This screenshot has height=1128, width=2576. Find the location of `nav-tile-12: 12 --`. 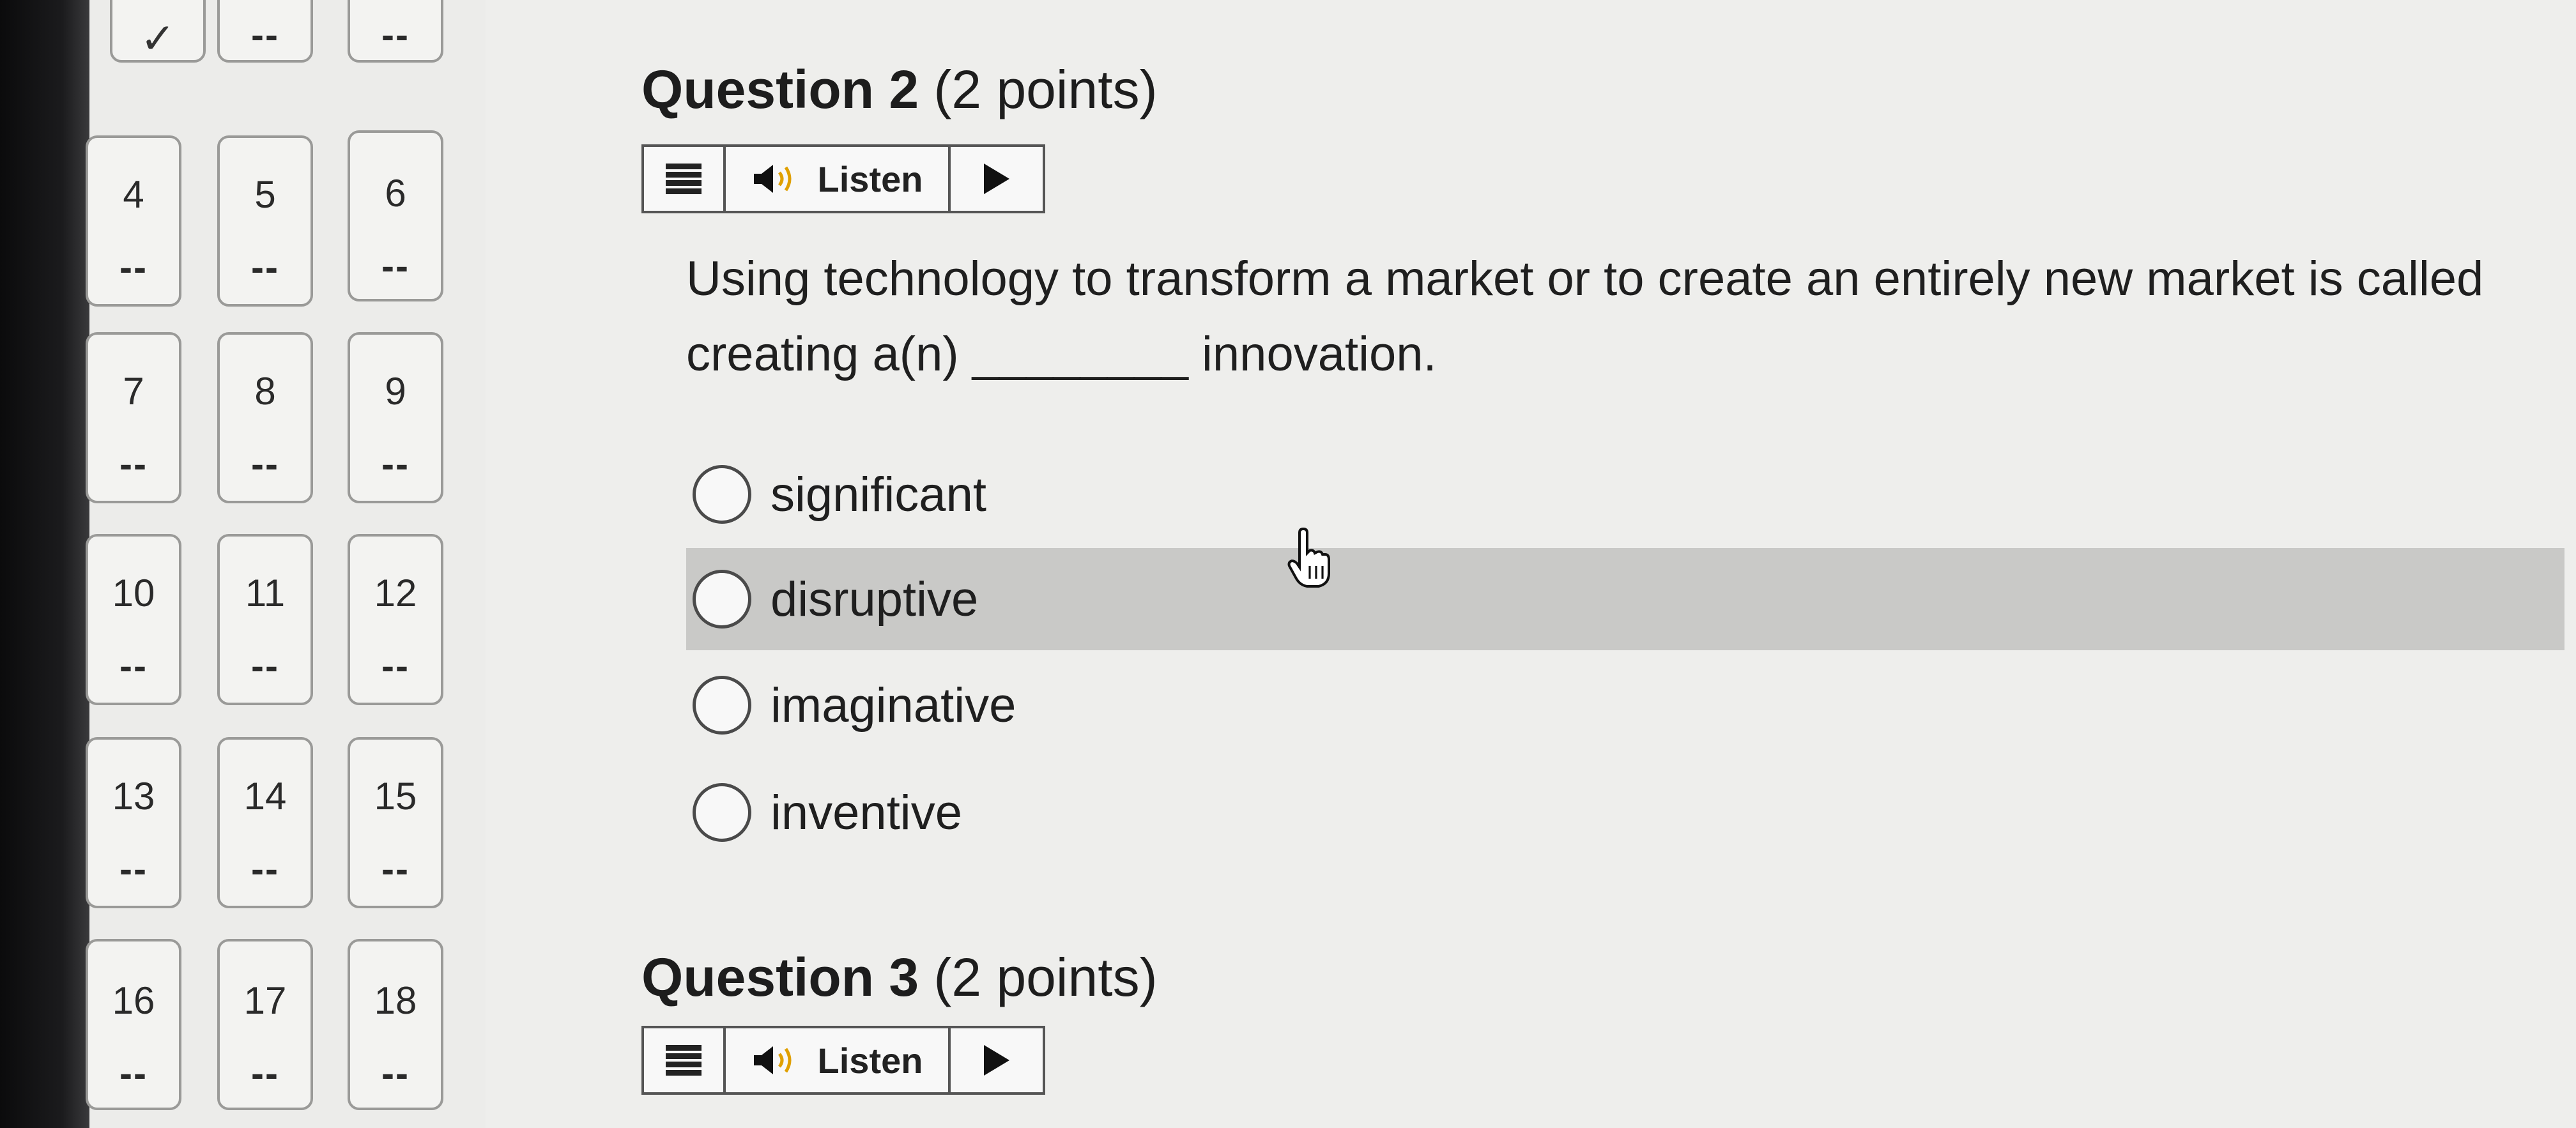

nav-tile-12: 12 -- is located at coordinates (395, 619).